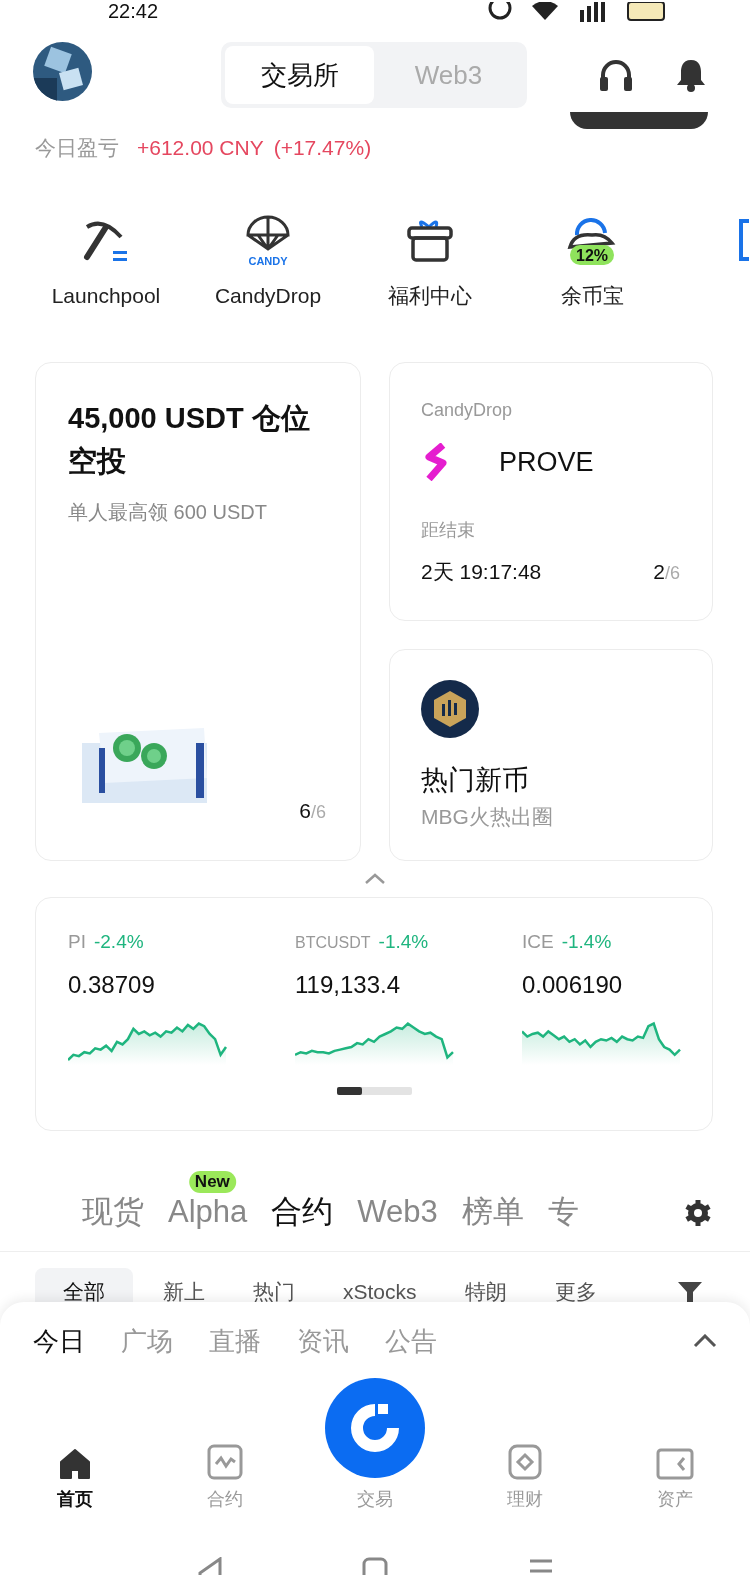 This screenshot has width=750, height=1575. What do you see at coordinates (593, 12) in the screenshot?
I see `signal-icon` at bounding box center [593, 12].